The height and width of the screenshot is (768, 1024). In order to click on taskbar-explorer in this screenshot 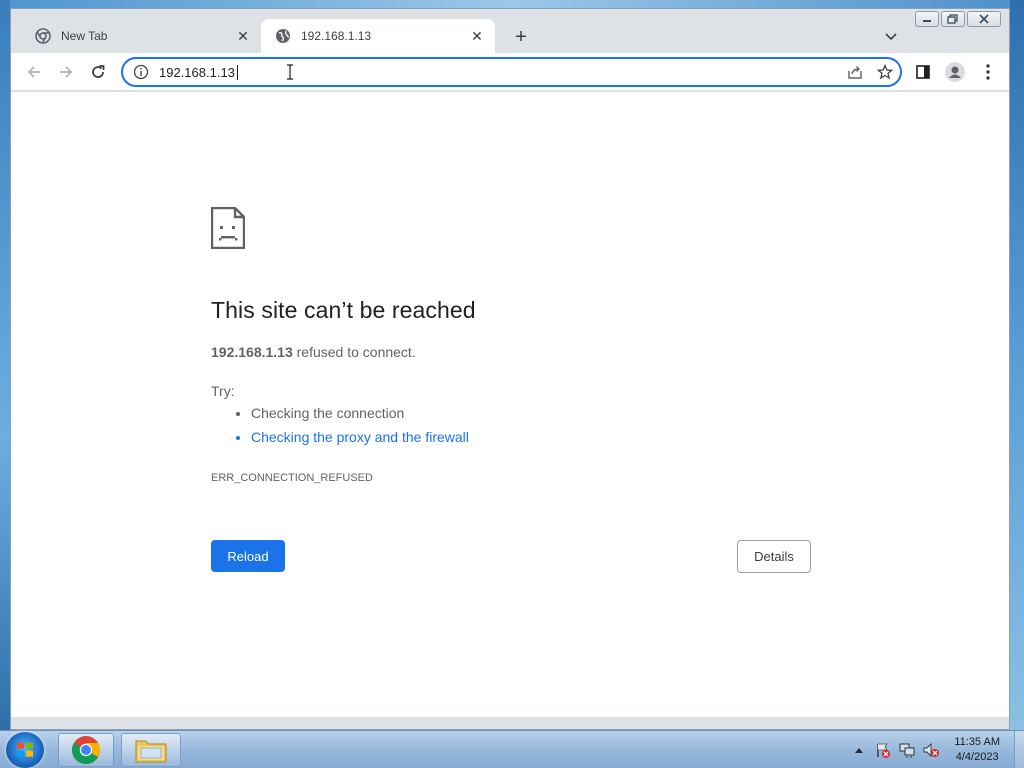, I will do `click(151, 750)`.